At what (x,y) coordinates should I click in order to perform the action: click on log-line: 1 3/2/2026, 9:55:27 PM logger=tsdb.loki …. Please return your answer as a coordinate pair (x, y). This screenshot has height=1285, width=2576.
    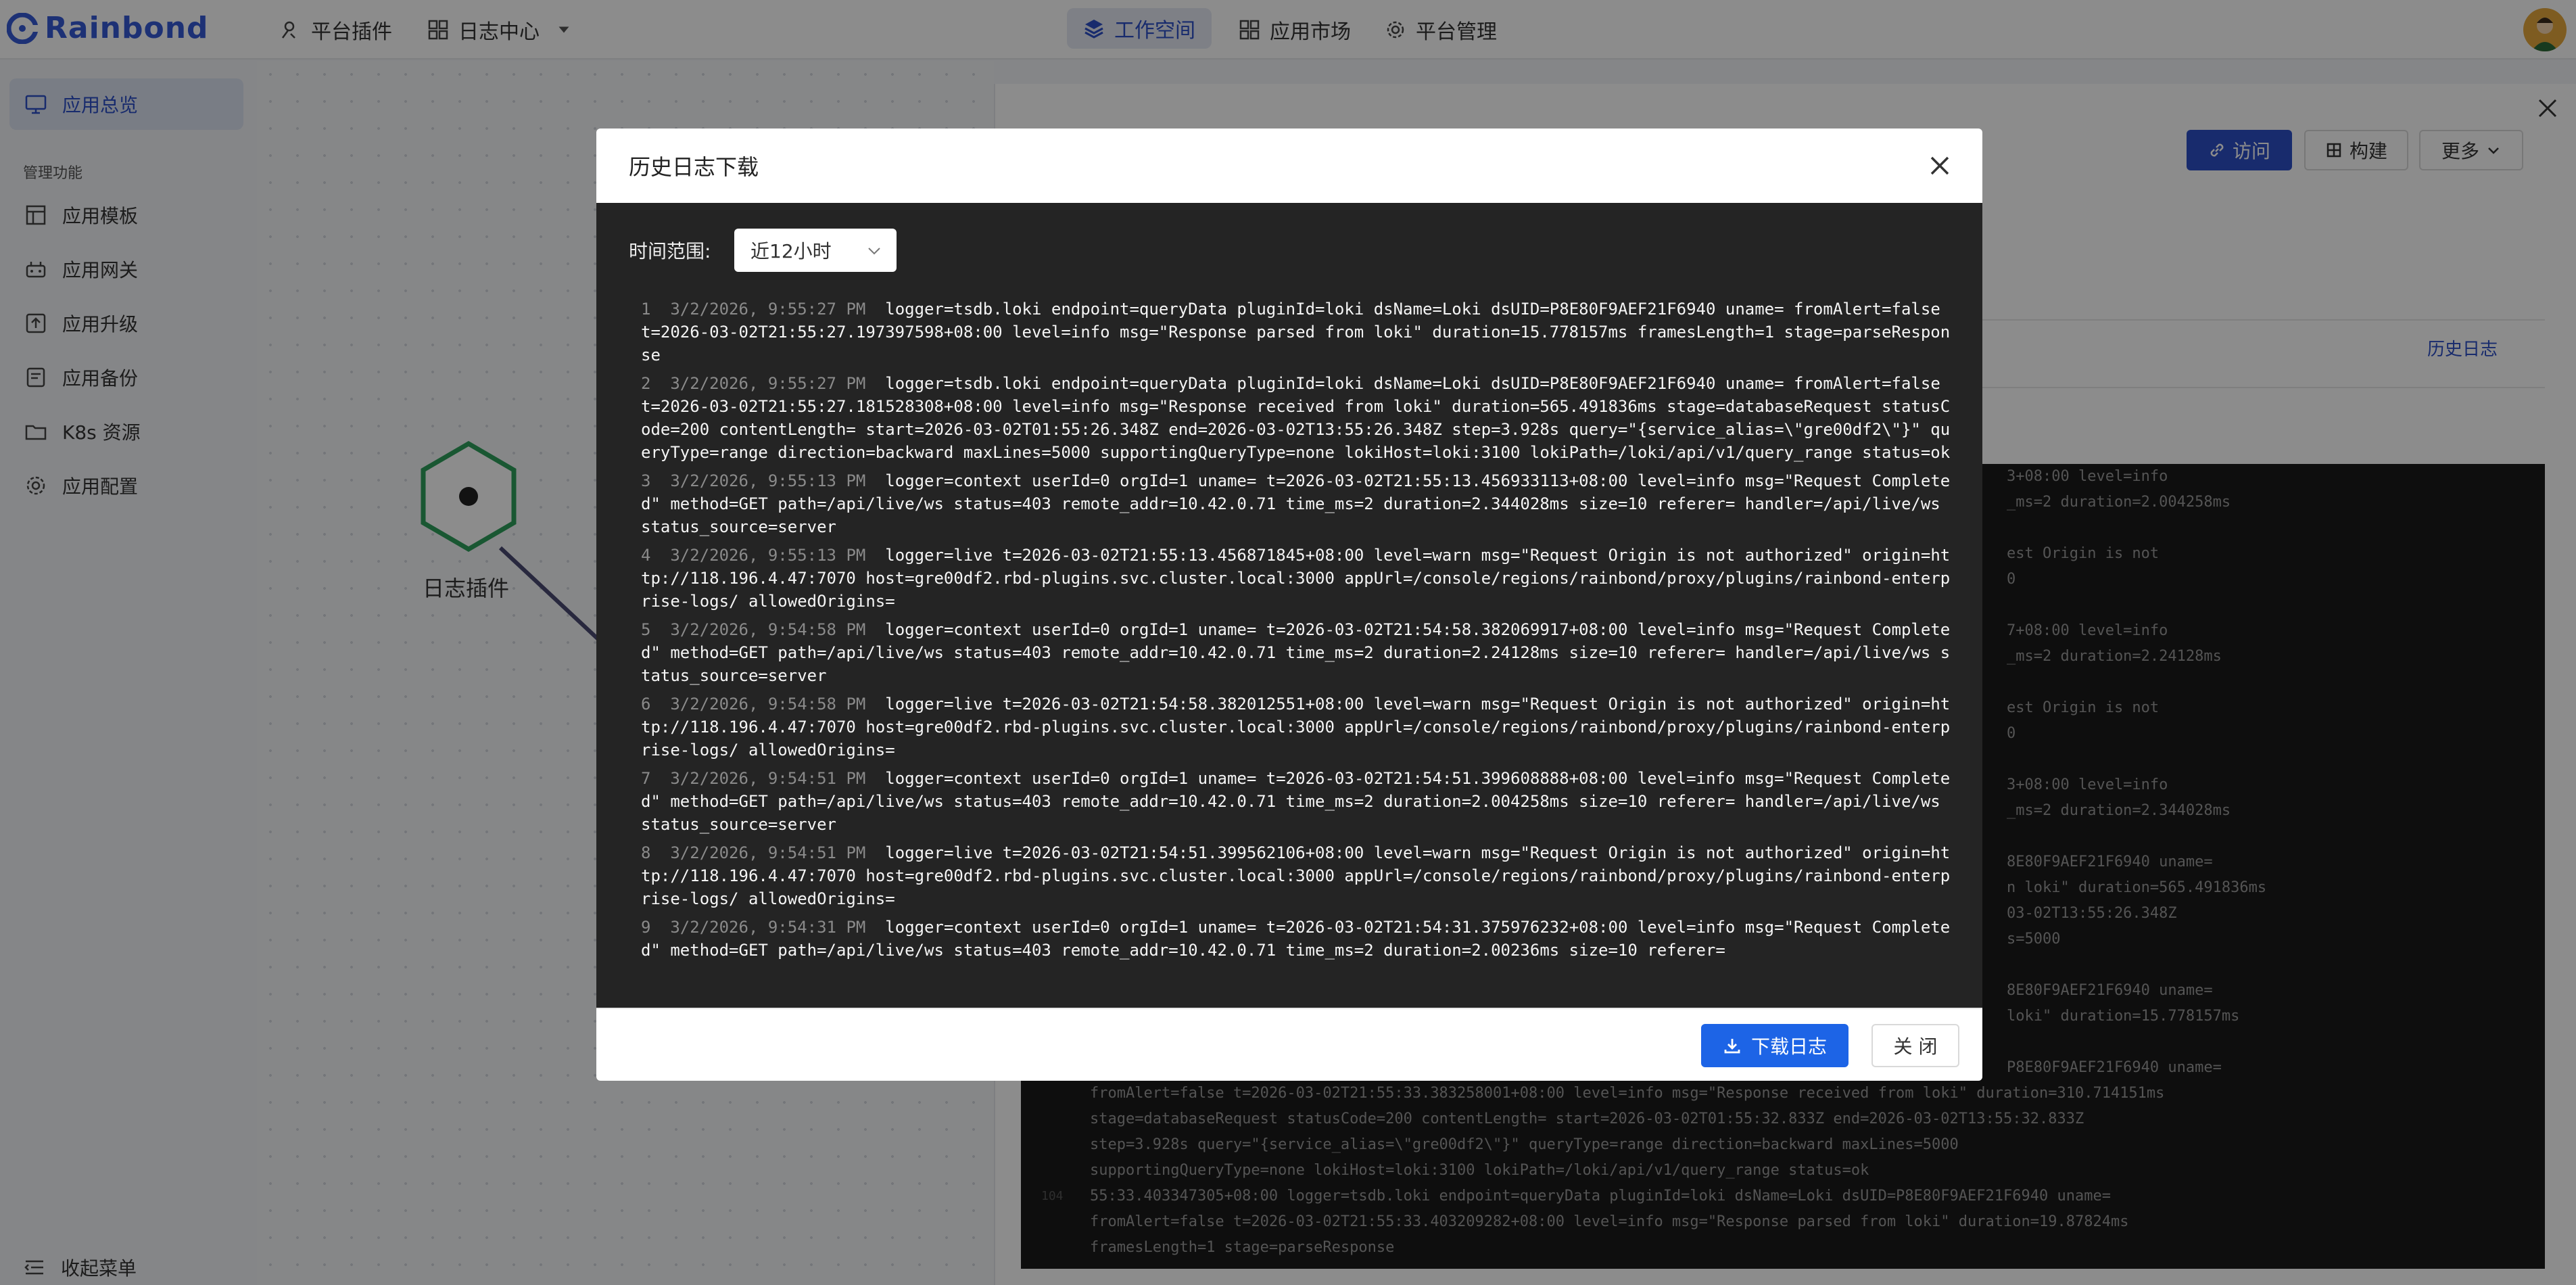
    Looking at the image, I should click on (1297, 332).